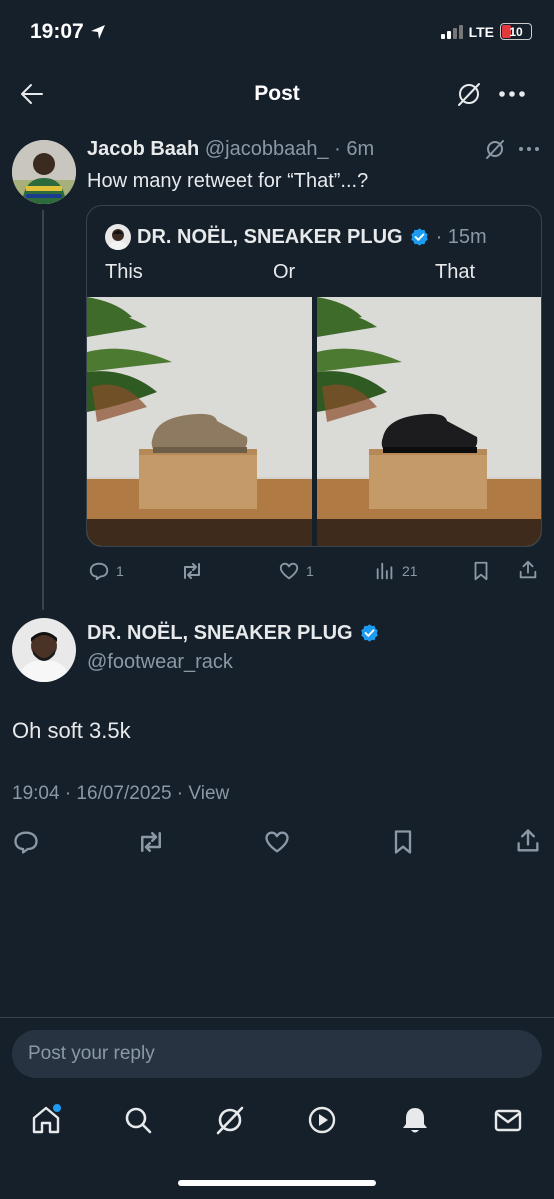  I want to click on reply-button: 1, so click(106, 571).